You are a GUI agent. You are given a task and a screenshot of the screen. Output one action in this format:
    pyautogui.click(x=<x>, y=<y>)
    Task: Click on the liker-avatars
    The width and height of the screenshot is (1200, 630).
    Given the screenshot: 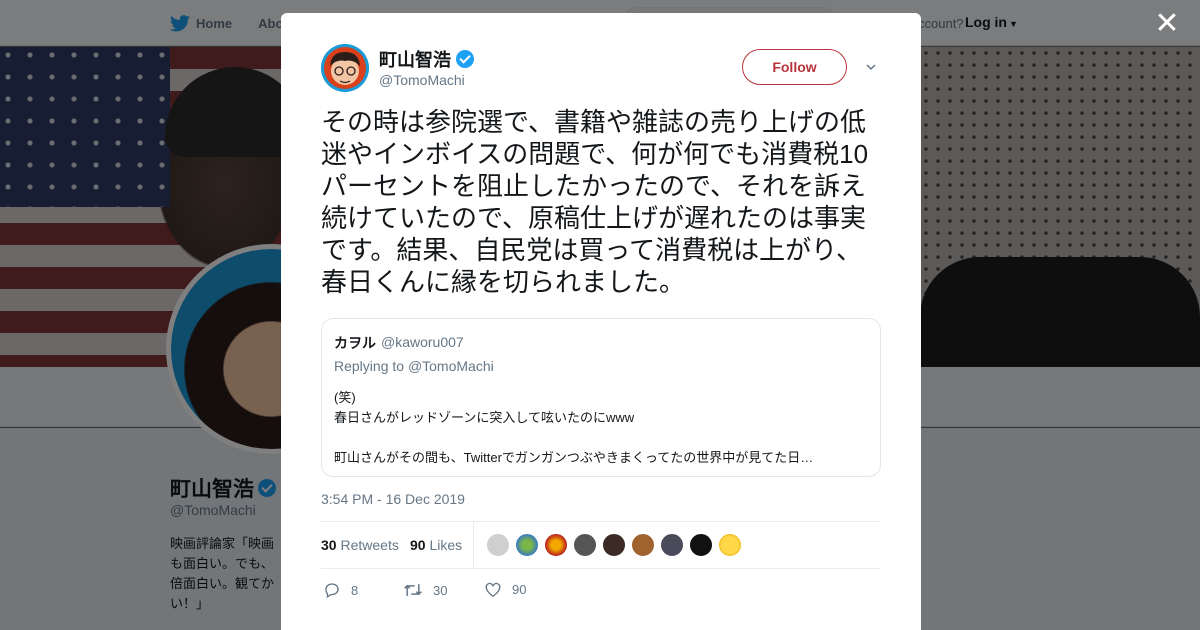 What is the action you would take?
    pyautogui.click(x=614, y=545)
    